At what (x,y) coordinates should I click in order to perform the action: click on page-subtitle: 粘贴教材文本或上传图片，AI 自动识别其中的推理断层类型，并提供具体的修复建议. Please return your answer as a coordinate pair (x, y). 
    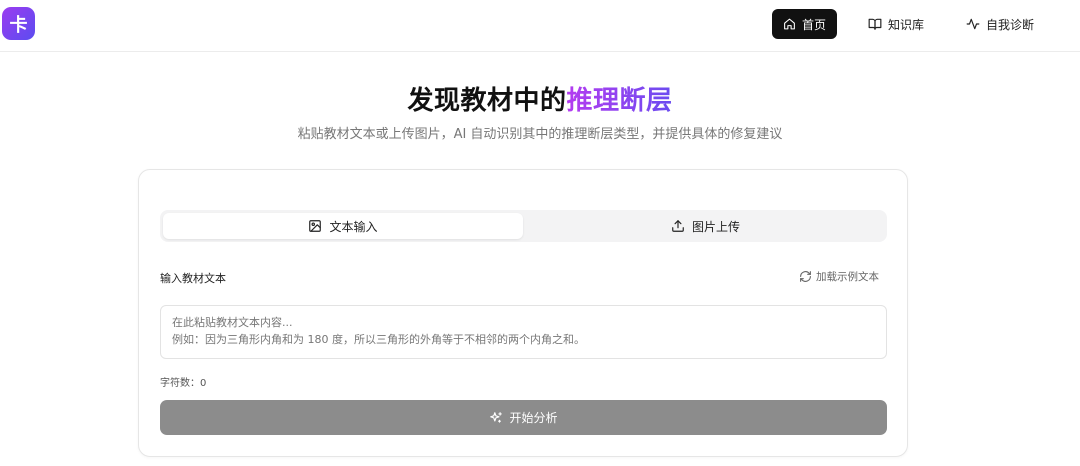
    Looking at the image, I should click on (540, 134).